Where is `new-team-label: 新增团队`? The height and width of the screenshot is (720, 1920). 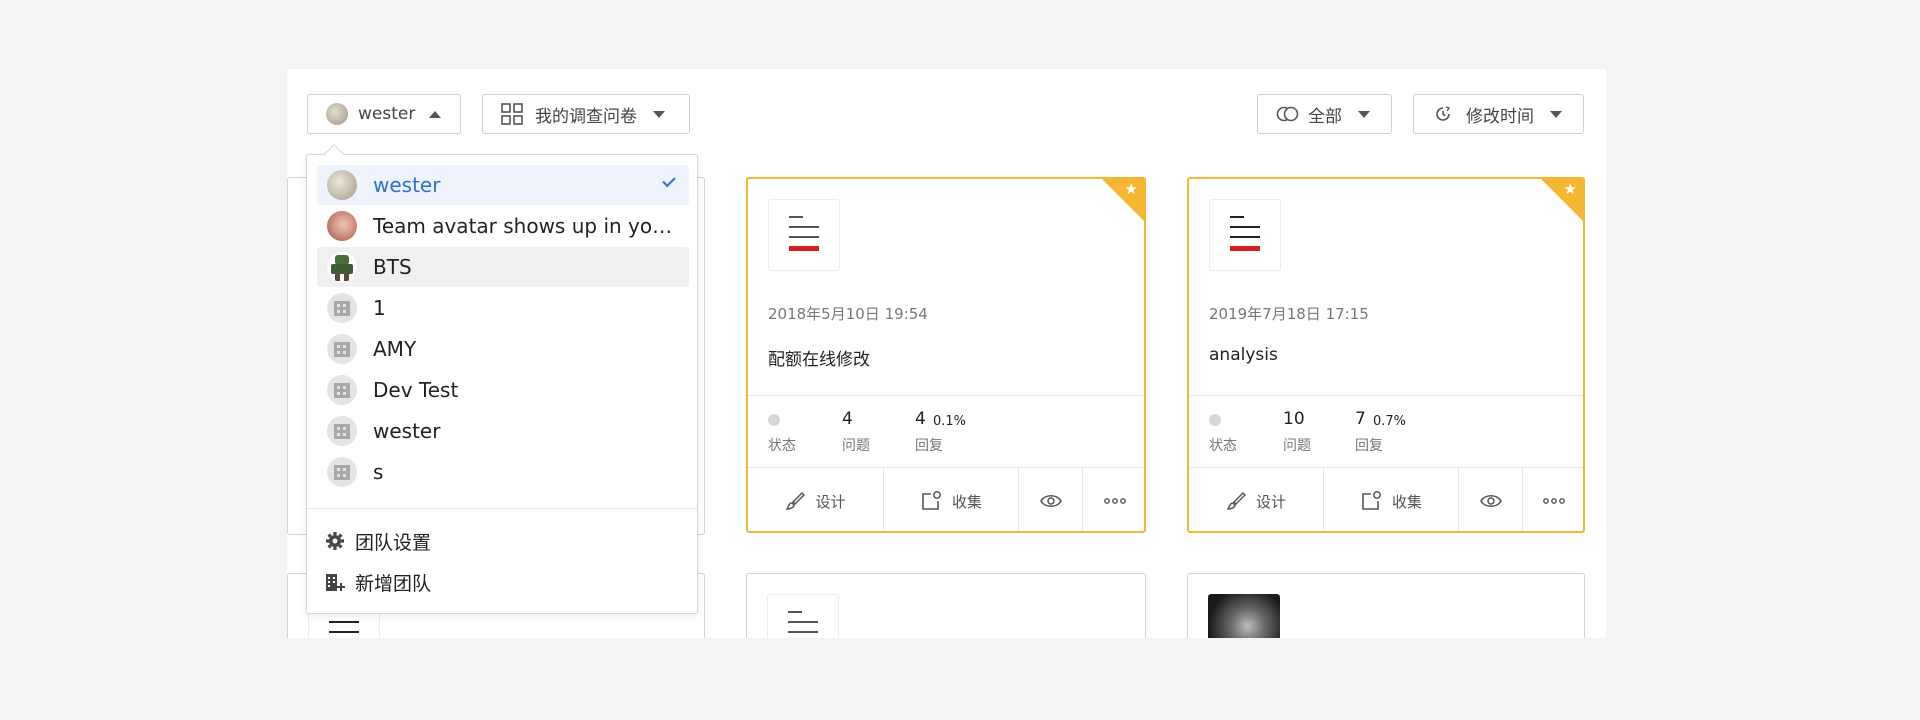 new-team-label: 新增团队 is located at coordinates (393, 583).